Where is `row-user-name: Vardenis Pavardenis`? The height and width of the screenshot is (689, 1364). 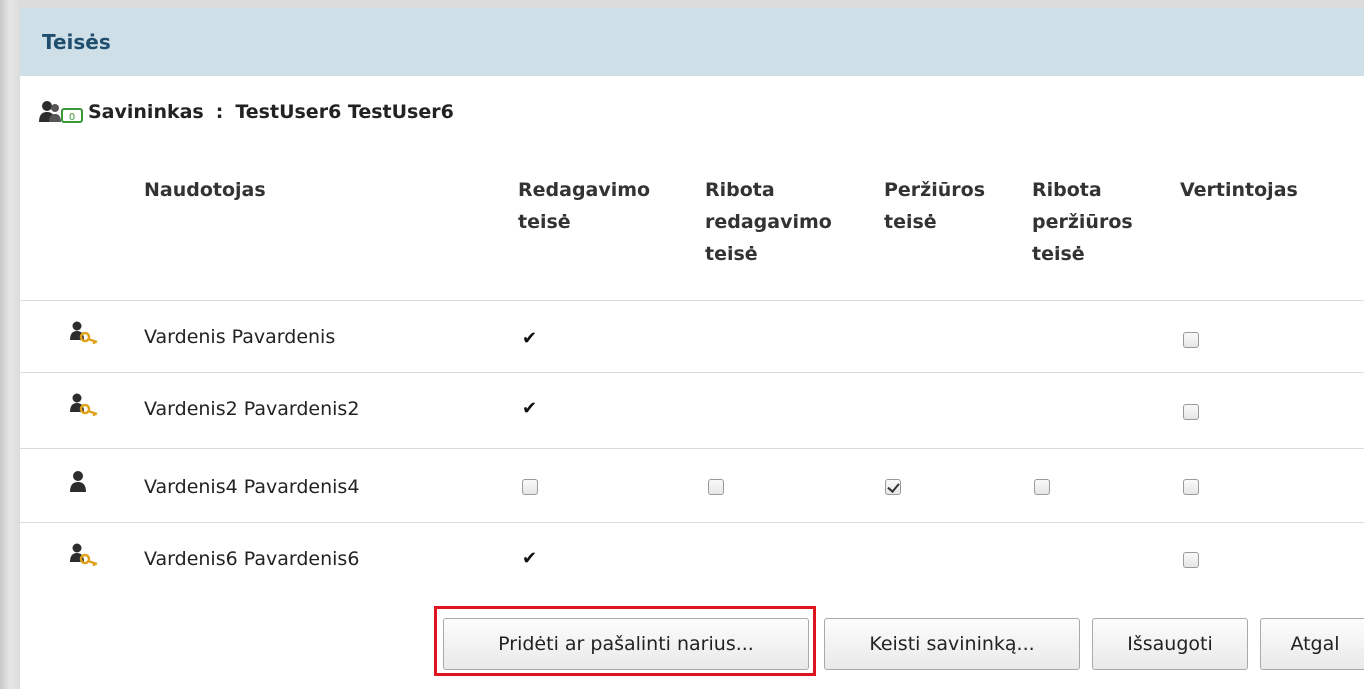
row-user-name: Vardenis Pavardenis is located at coordinates (240, 337).